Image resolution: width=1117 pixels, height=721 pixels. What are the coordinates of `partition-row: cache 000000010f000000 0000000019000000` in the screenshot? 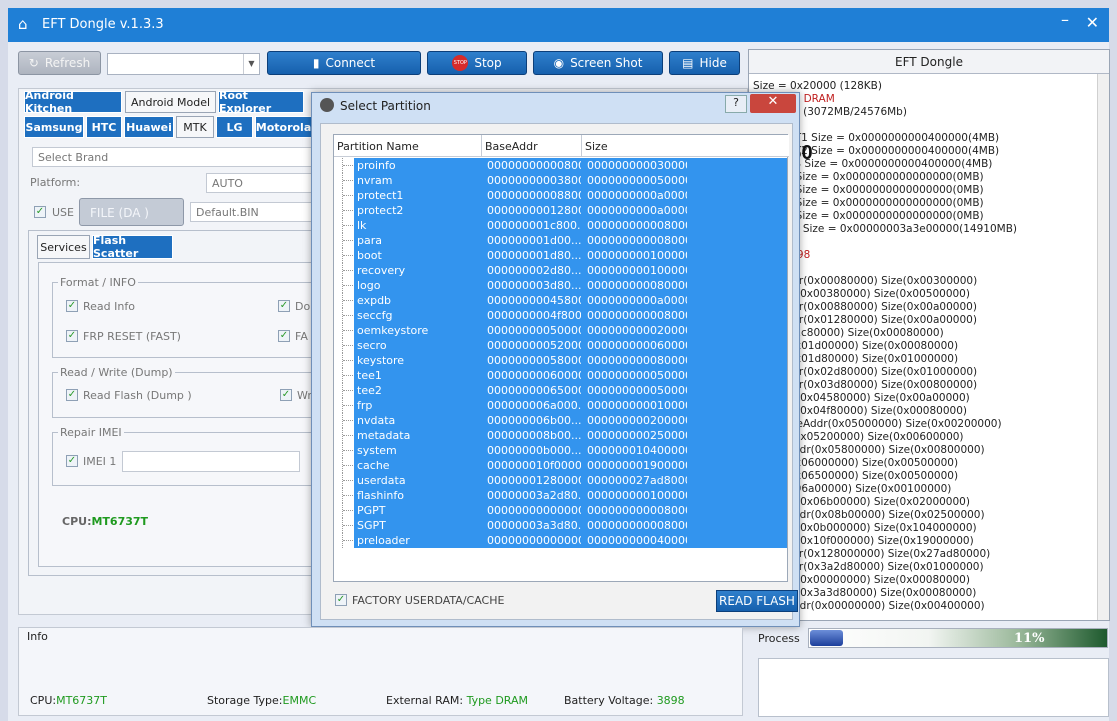 It's located at (561, 465).